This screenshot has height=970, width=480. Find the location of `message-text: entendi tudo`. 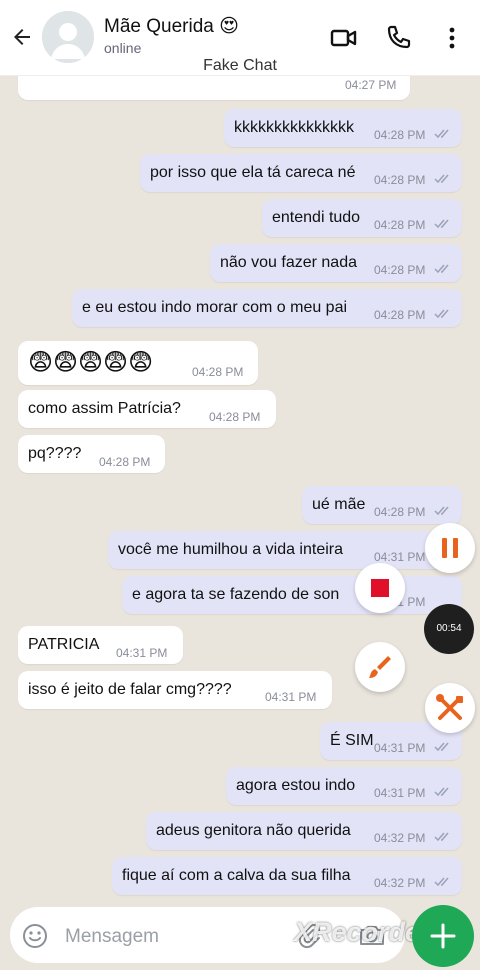

message-text: entendi tudo is located at coordinates (316, 217).